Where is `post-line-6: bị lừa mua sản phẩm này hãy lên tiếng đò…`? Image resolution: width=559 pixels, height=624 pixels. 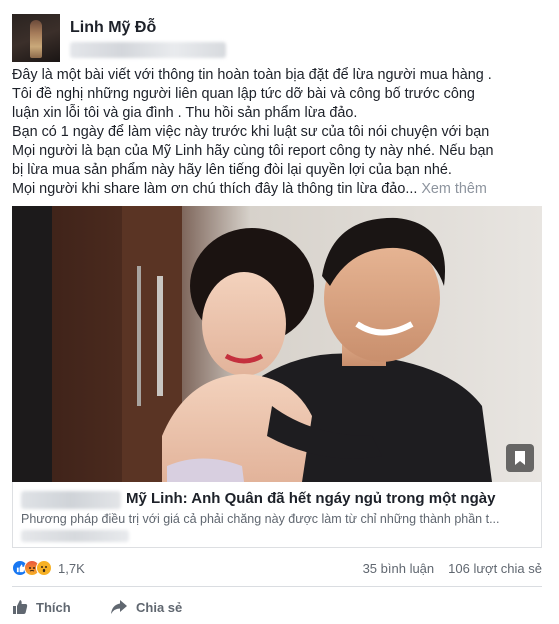 post-line-6: bị lừa mua sản phẩm này hãy lên tiếng đò… is located at coordinates (232, 170).